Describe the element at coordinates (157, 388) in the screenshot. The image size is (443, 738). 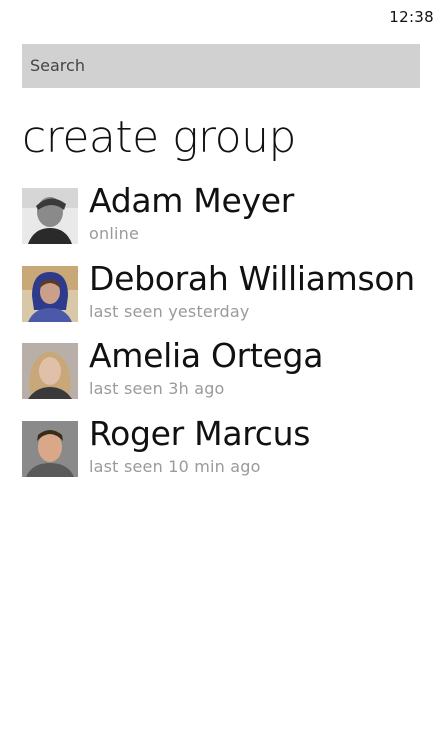
I see `contact-status: last seen 3h ago` at that location.